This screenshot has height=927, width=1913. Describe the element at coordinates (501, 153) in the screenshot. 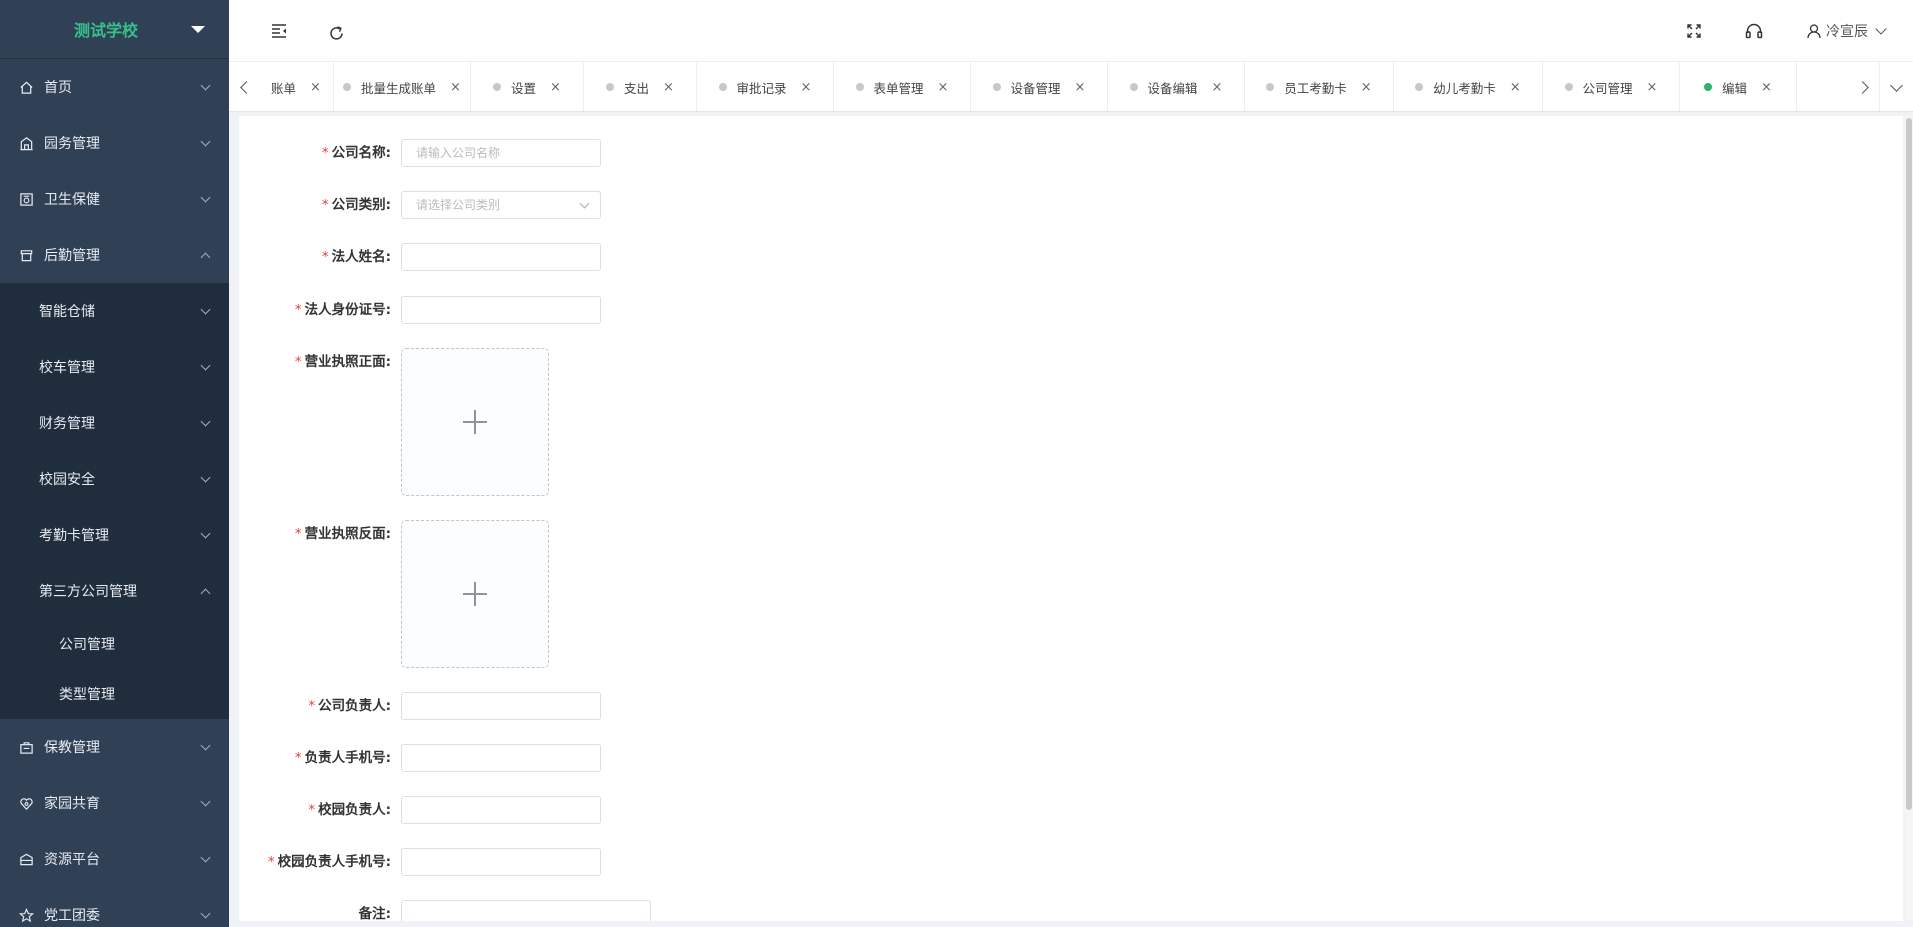

I see `company-name-input: 请输入公司名称` at that location.